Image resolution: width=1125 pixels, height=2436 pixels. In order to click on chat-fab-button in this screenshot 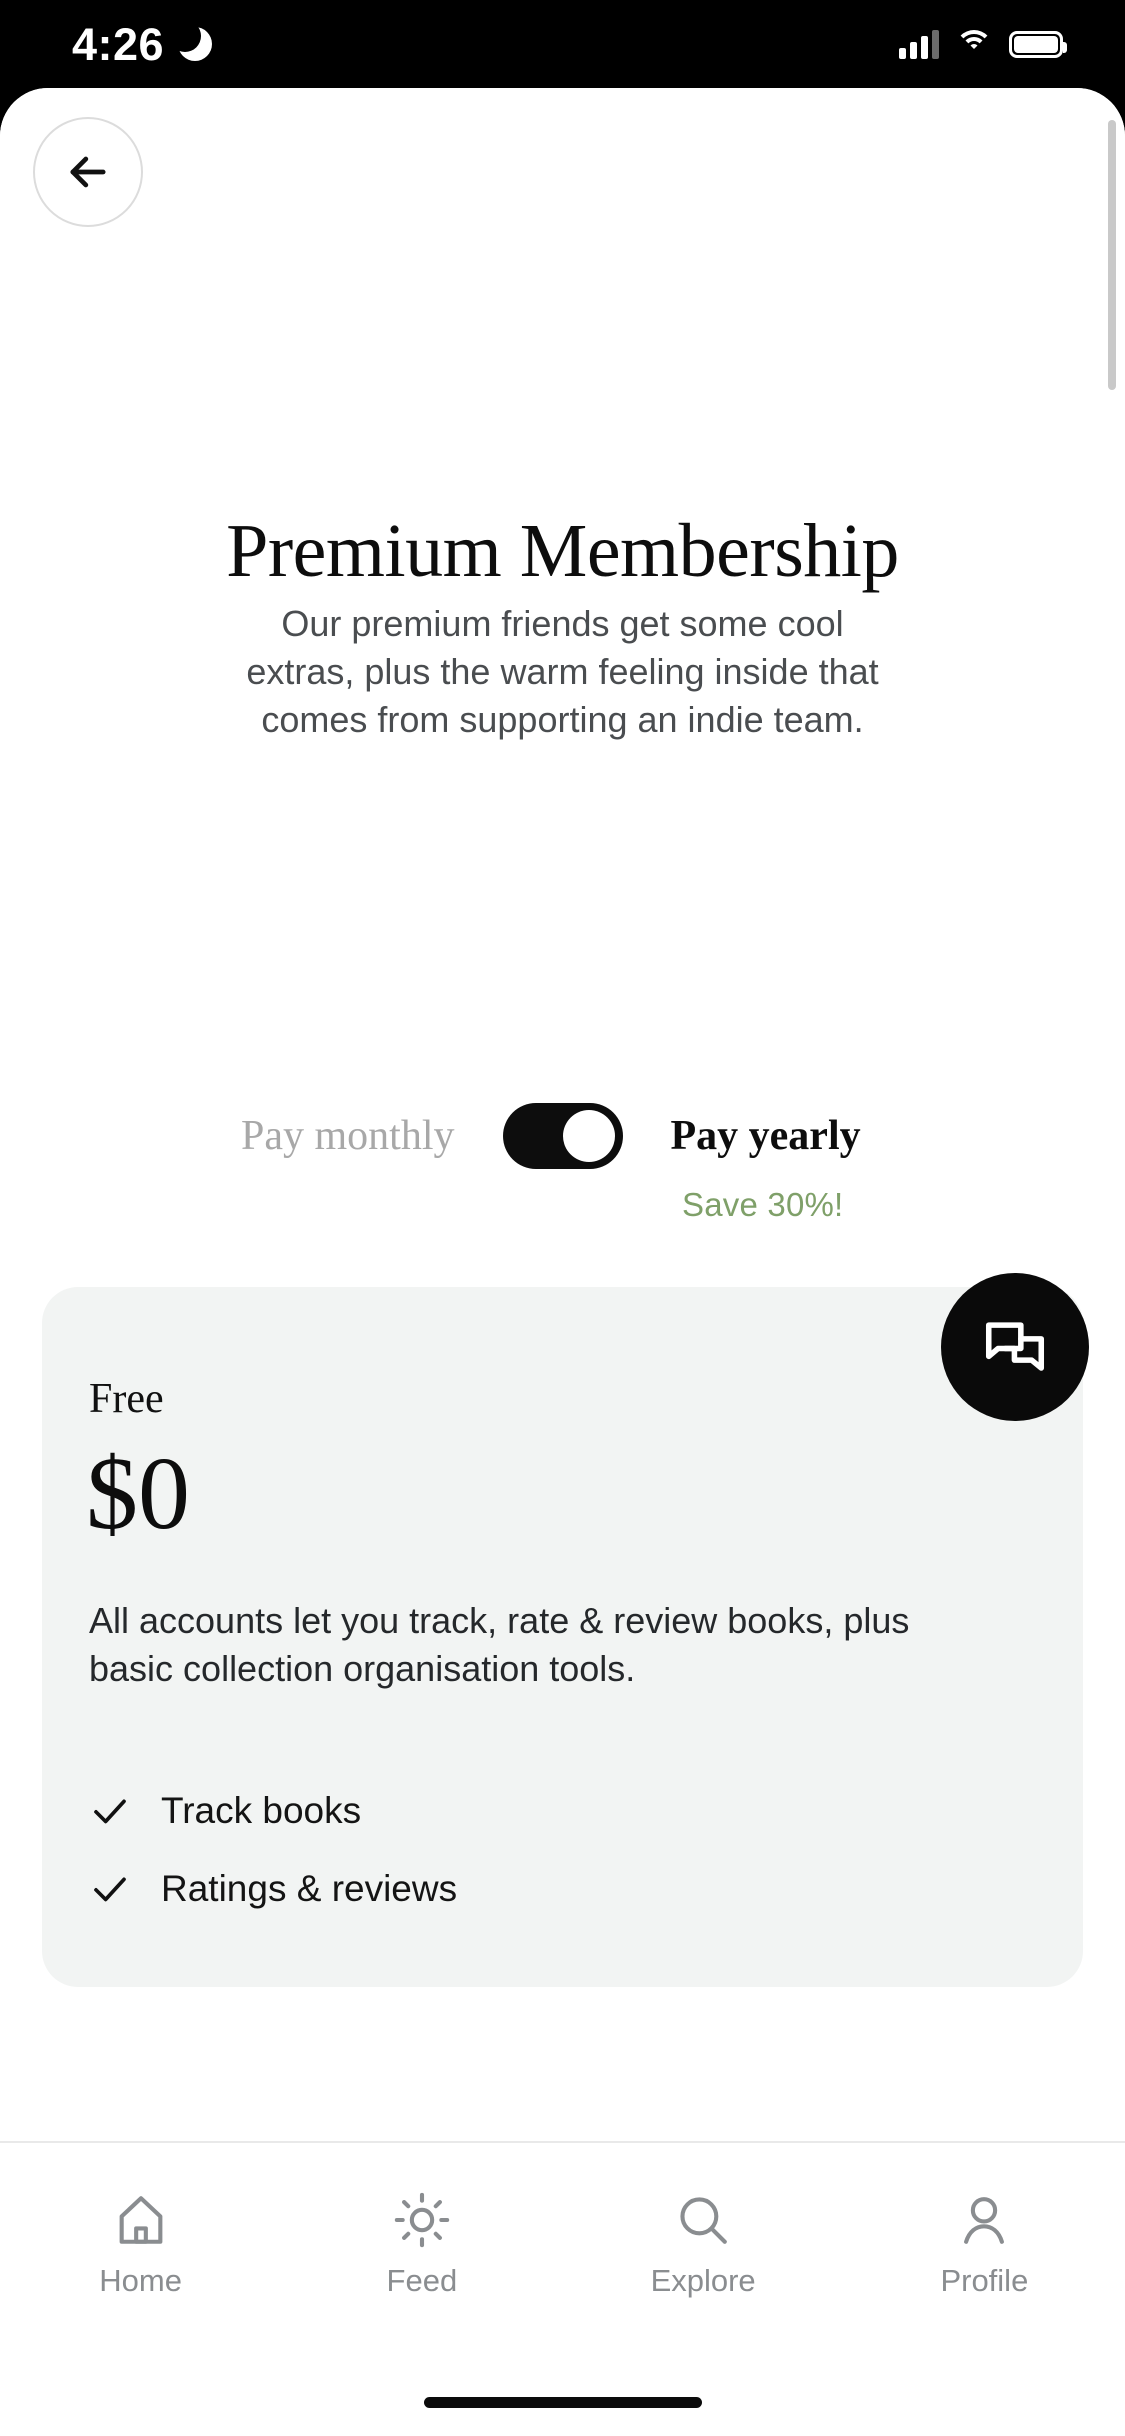, I will do `click(1015, 1347)`.